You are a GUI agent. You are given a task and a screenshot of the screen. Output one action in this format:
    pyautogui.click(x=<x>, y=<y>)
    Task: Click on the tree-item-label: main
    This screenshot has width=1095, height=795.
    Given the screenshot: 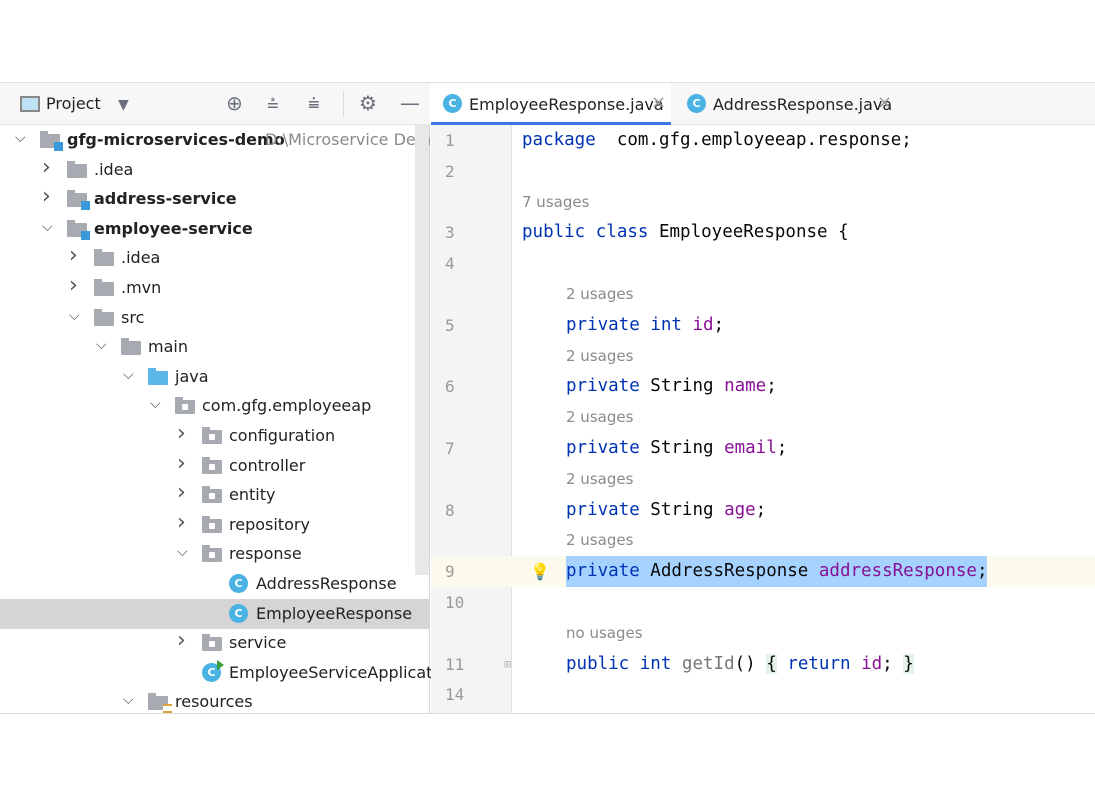 What is the action you would take?
    pyautogui.click(x=168, y=347)
    